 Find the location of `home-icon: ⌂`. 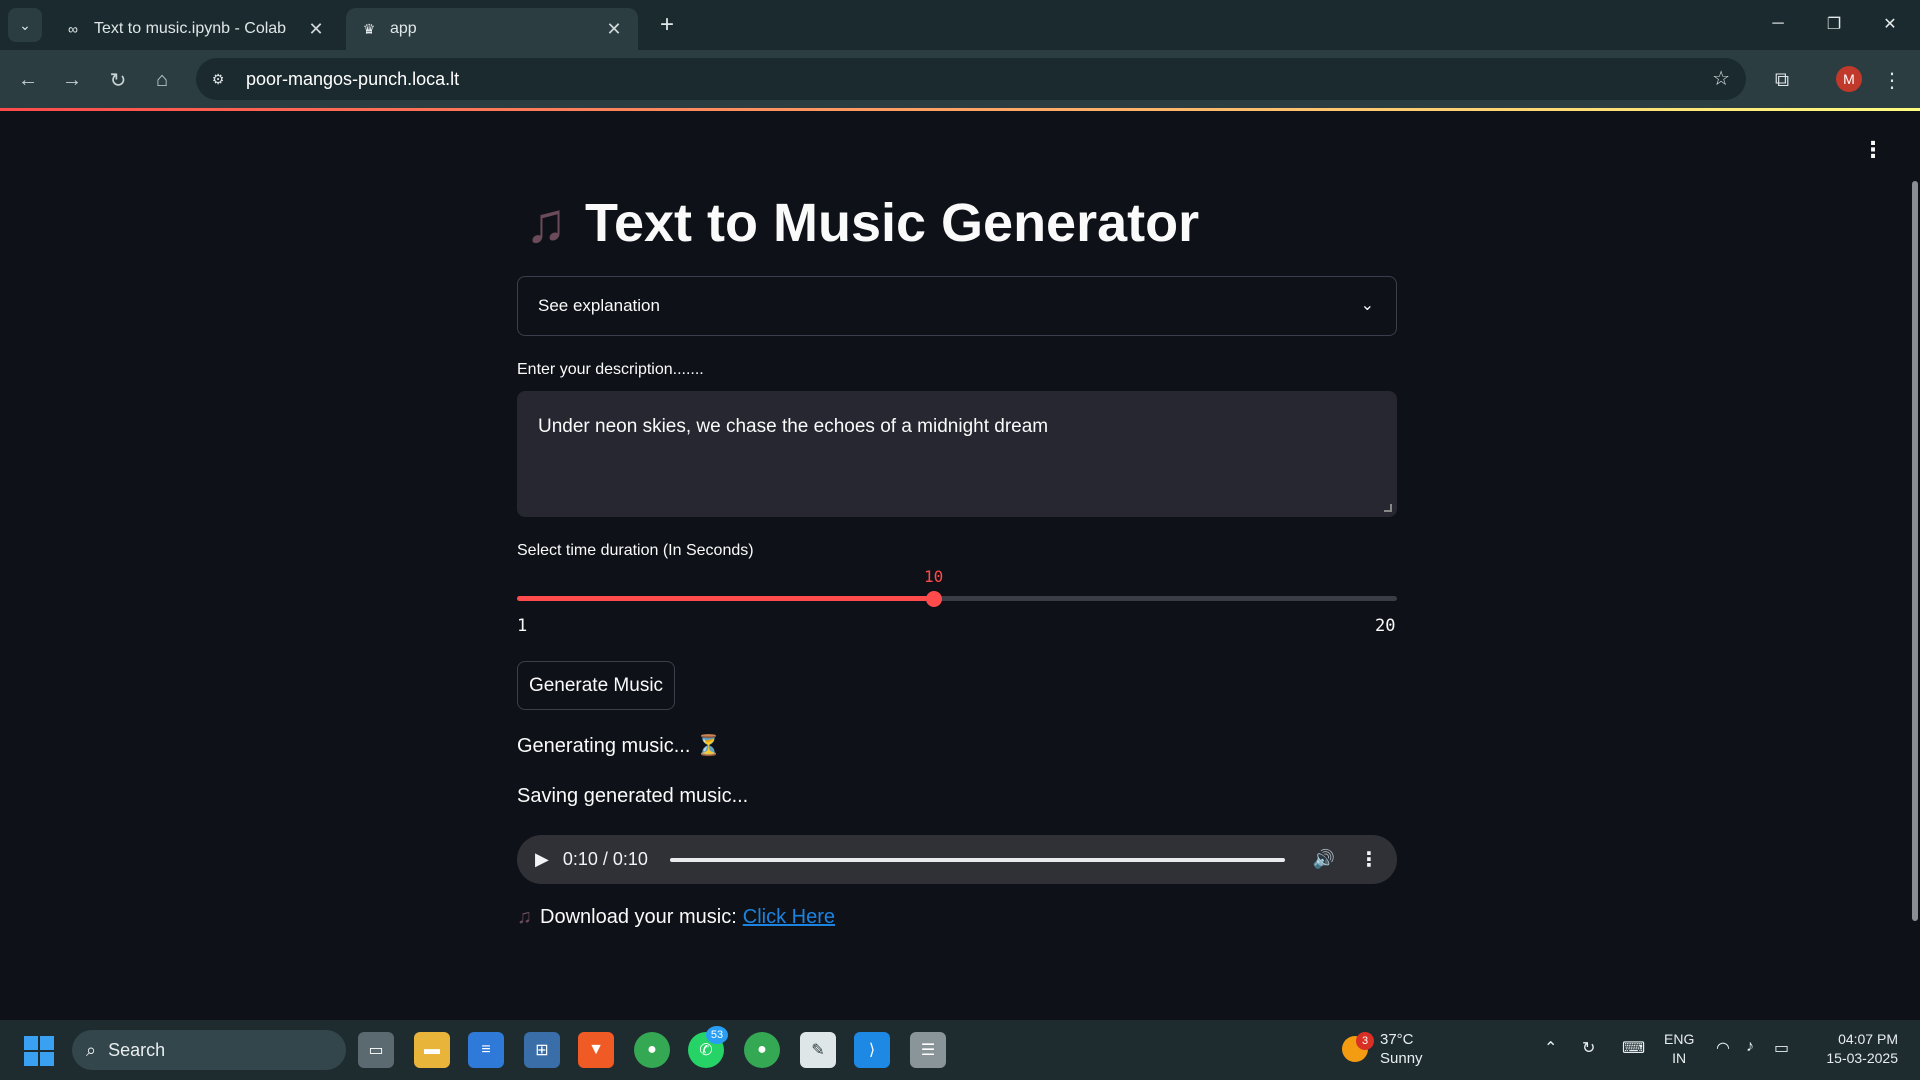

home-icon: ⌂ is located at coordinates (162, 80).